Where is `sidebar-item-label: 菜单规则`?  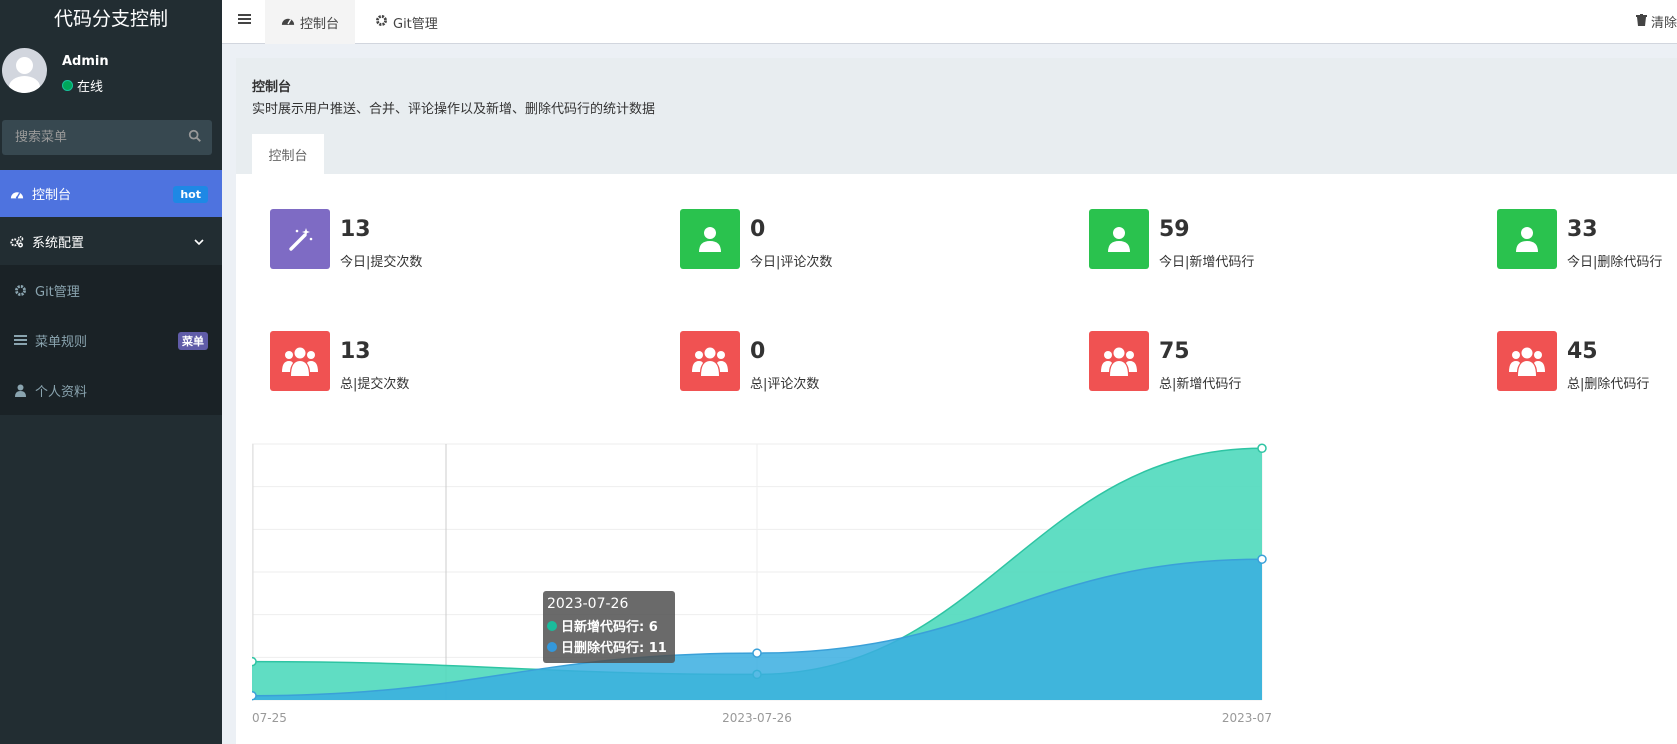
sidebar-item-label: 菜单规则 is located at coordinates (61, 342).